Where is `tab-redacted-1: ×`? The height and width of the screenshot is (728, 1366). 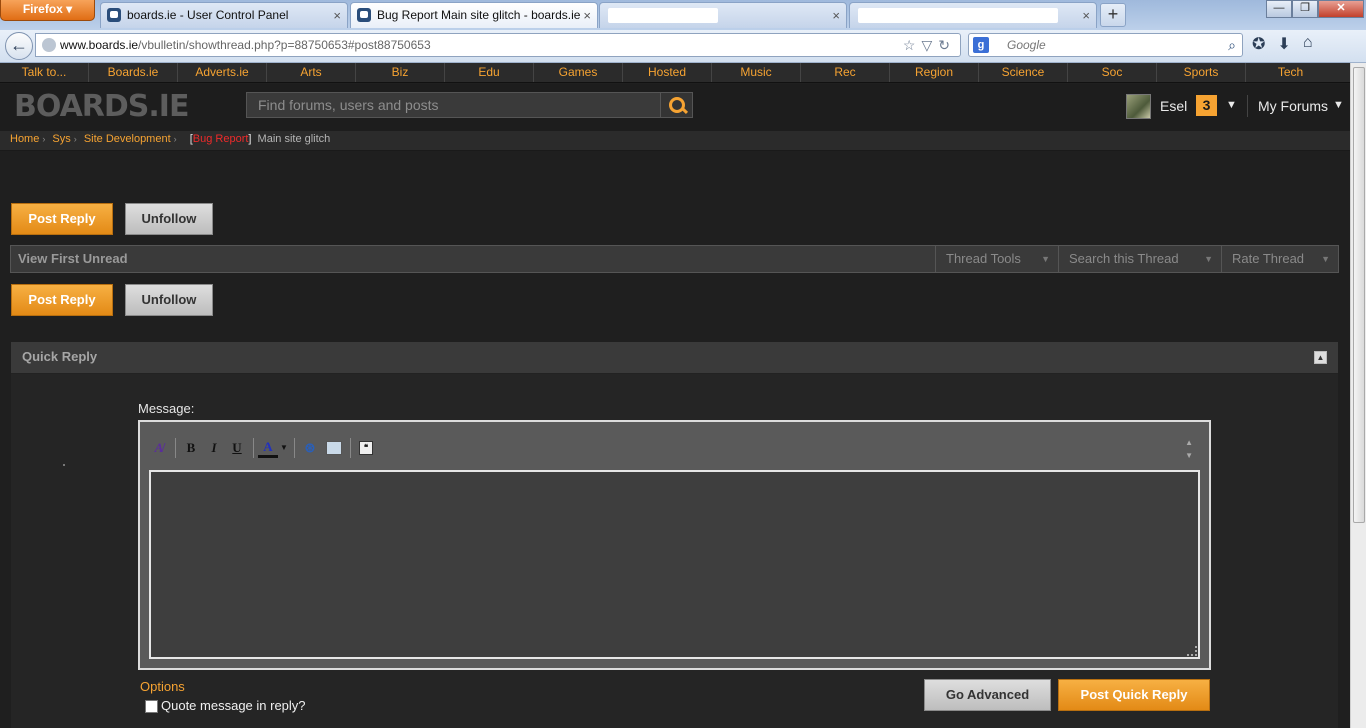 tab-redacted-1: × is located at coordinates (723, 15).